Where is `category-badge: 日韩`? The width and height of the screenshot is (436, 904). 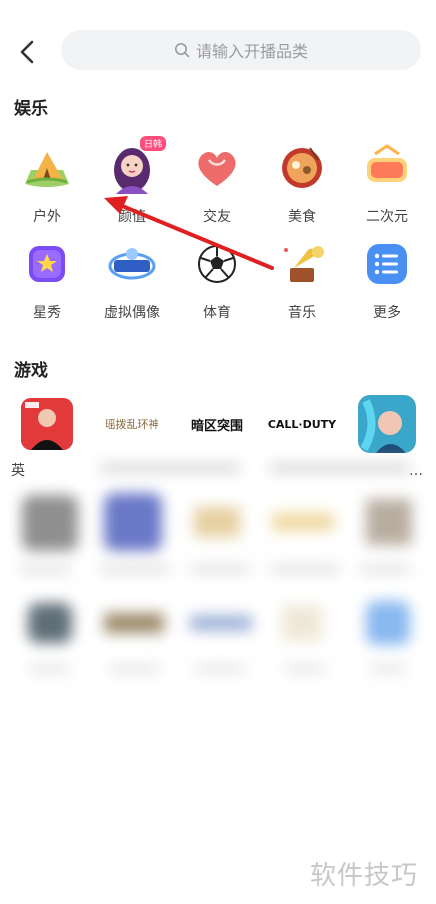
category-badge: 日韩 is located at coordinates (152, 143).